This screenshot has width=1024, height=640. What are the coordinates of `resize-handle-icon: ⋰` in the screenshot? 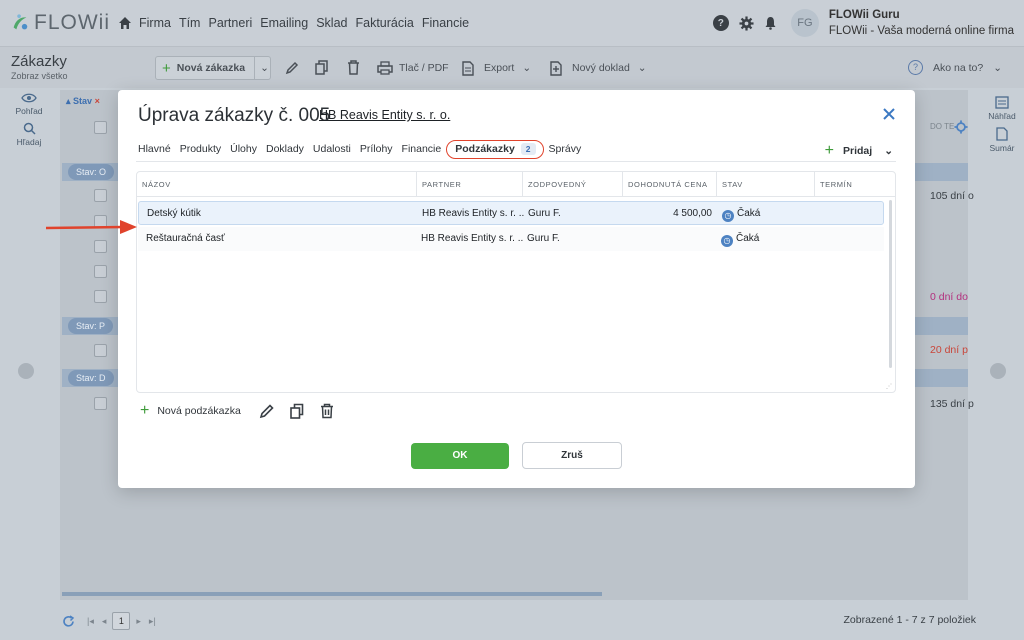 It's located at (889, 386).